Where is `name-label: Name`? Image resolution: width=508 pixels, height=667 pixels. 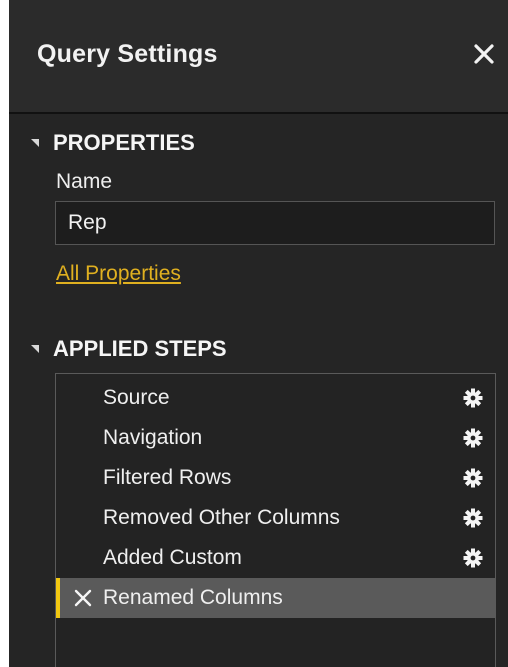
name-label: Name is located at coordinates (84, 181).